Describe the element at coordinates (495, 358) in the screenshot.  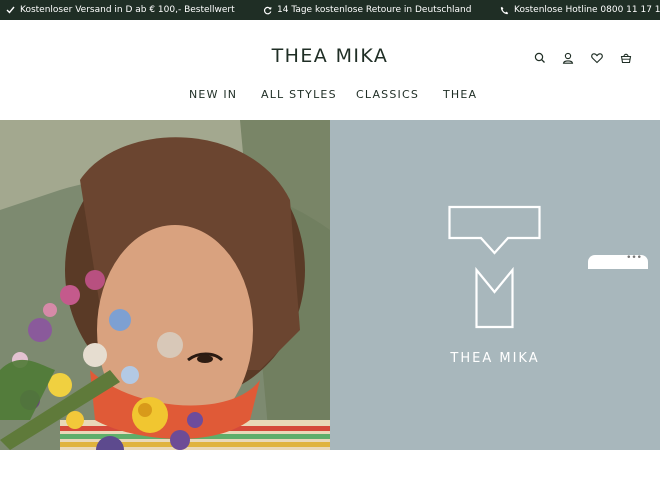
I see `brand-wordmark: THEA MIKA` at that location.